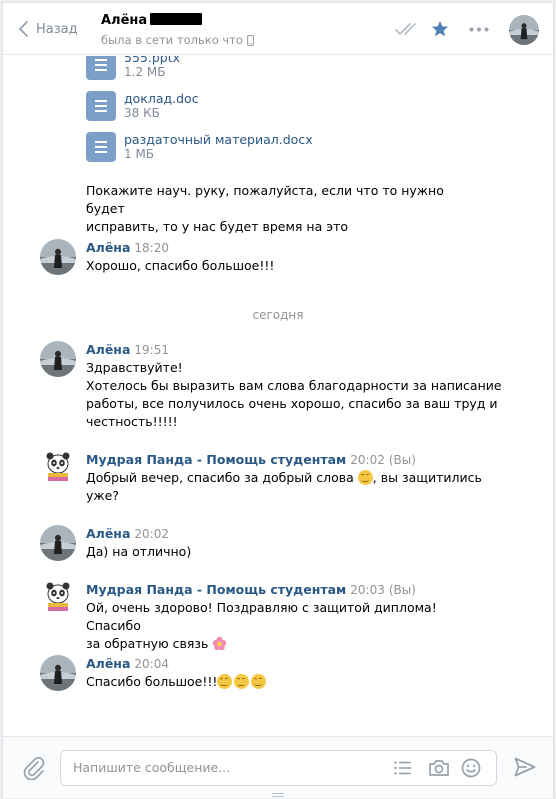 This screenshot has height=799, width=556. I want to click on contact-avatar, so click(524, 30).